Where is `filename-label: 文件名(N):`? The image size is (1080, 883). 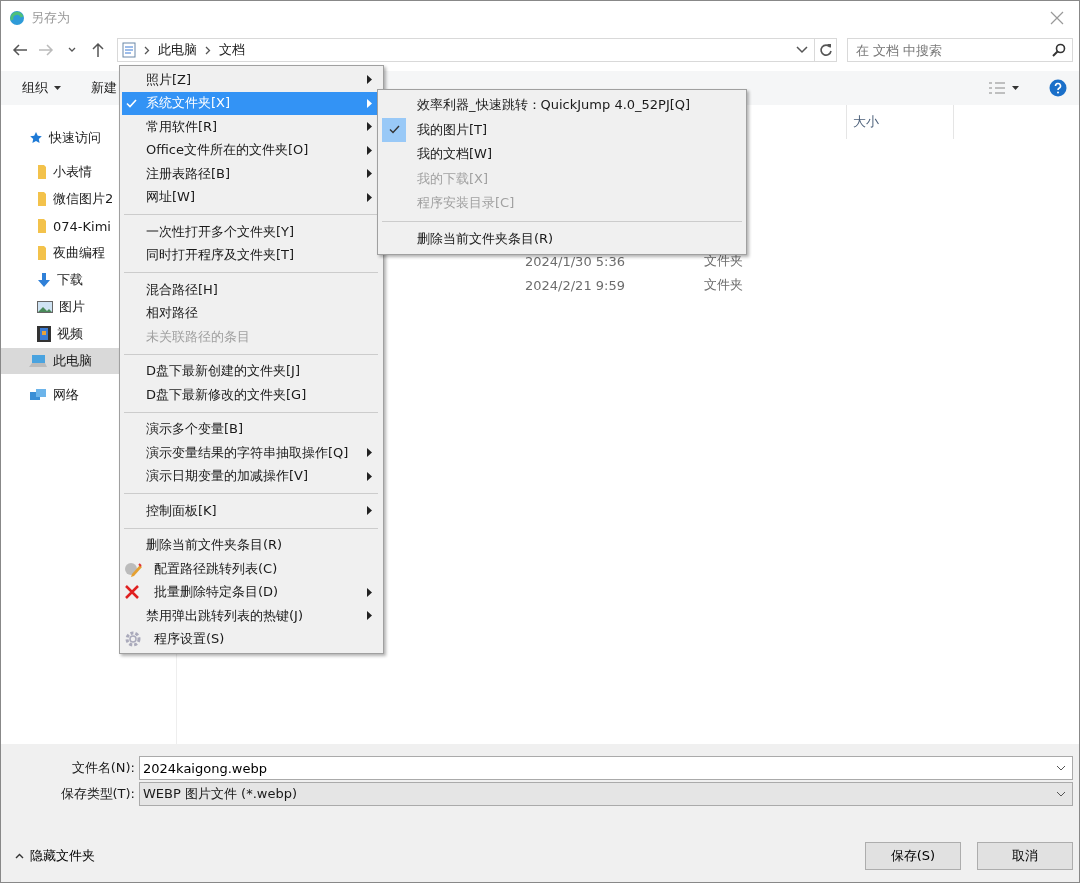 filename-label: 文件名(N): is located at coordinates (103, 768).